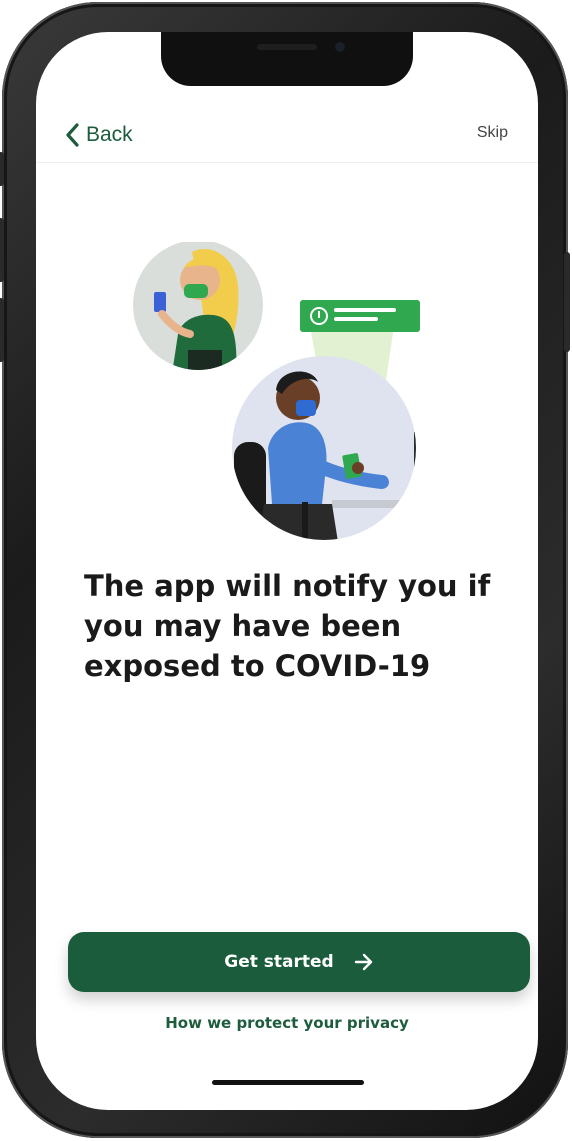 This screenshot has height=1141, width=572. What do you see at coordinates (2, 250) in the screenshot?
I see `volume-up-button` at bounding box center [2, 250].